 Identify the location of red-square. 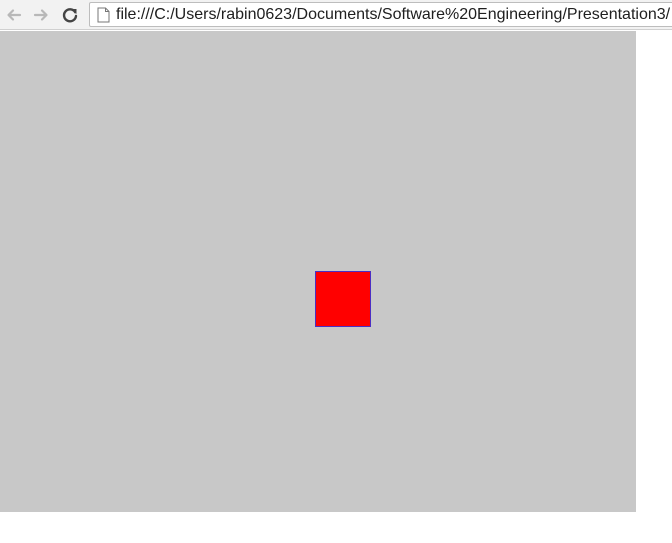
(343, 299).